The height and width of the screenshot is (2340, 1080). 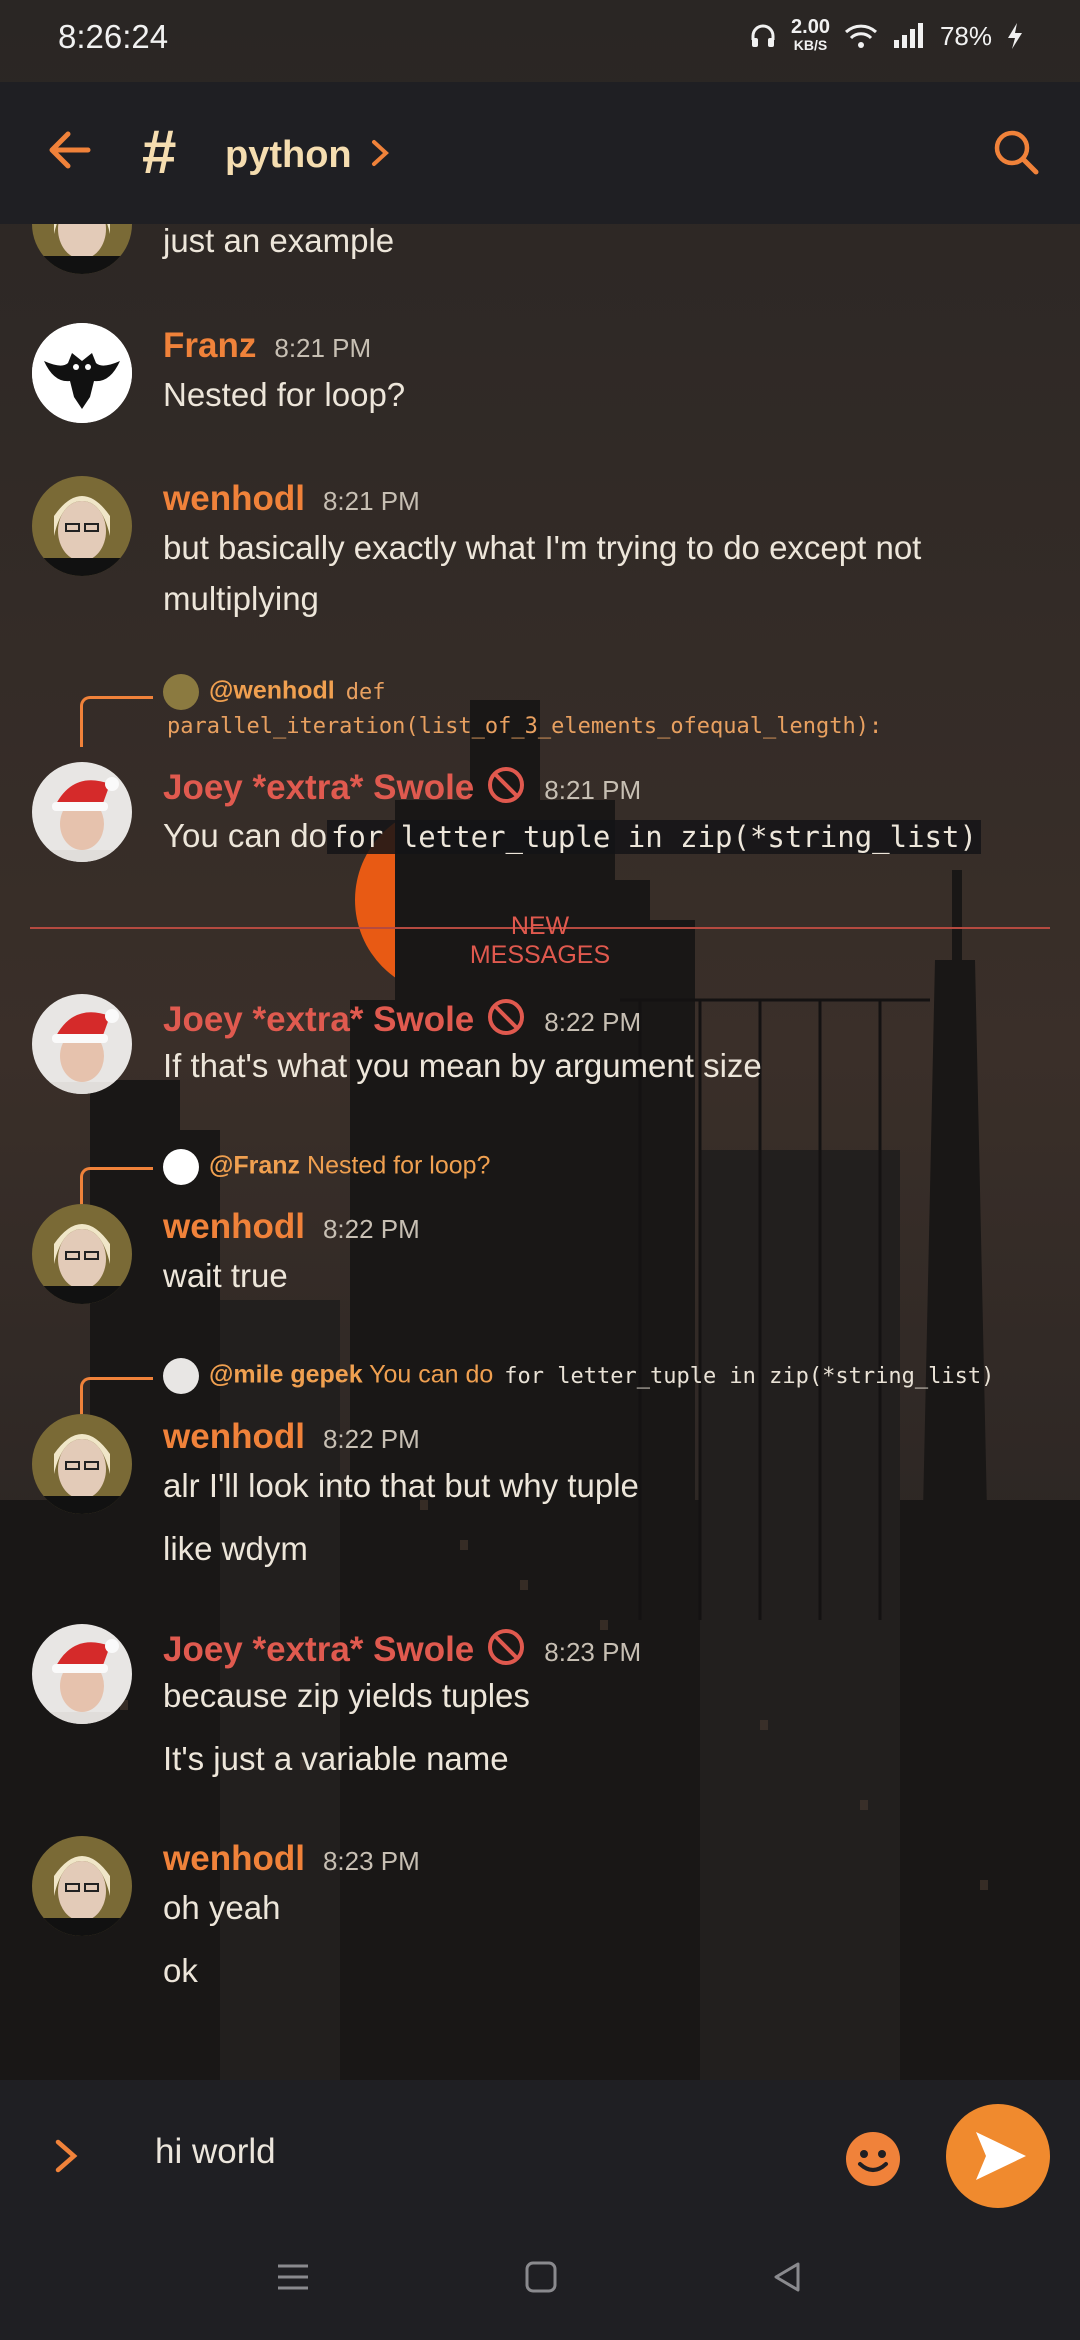 What do you see at coordinates (279, 241) in the screenshot?
I see `message-text: just an example` at bounding box center [279, 241].